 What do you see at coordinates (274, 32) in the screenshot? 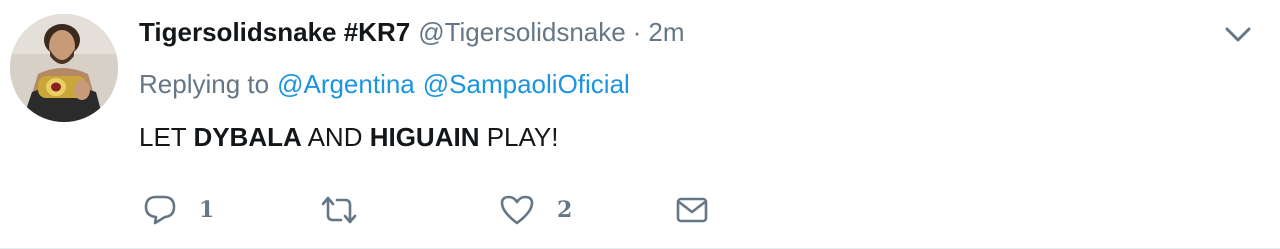
I see `display-name: Tigersolidsnake #KR7` at bounding box center [274, 32].